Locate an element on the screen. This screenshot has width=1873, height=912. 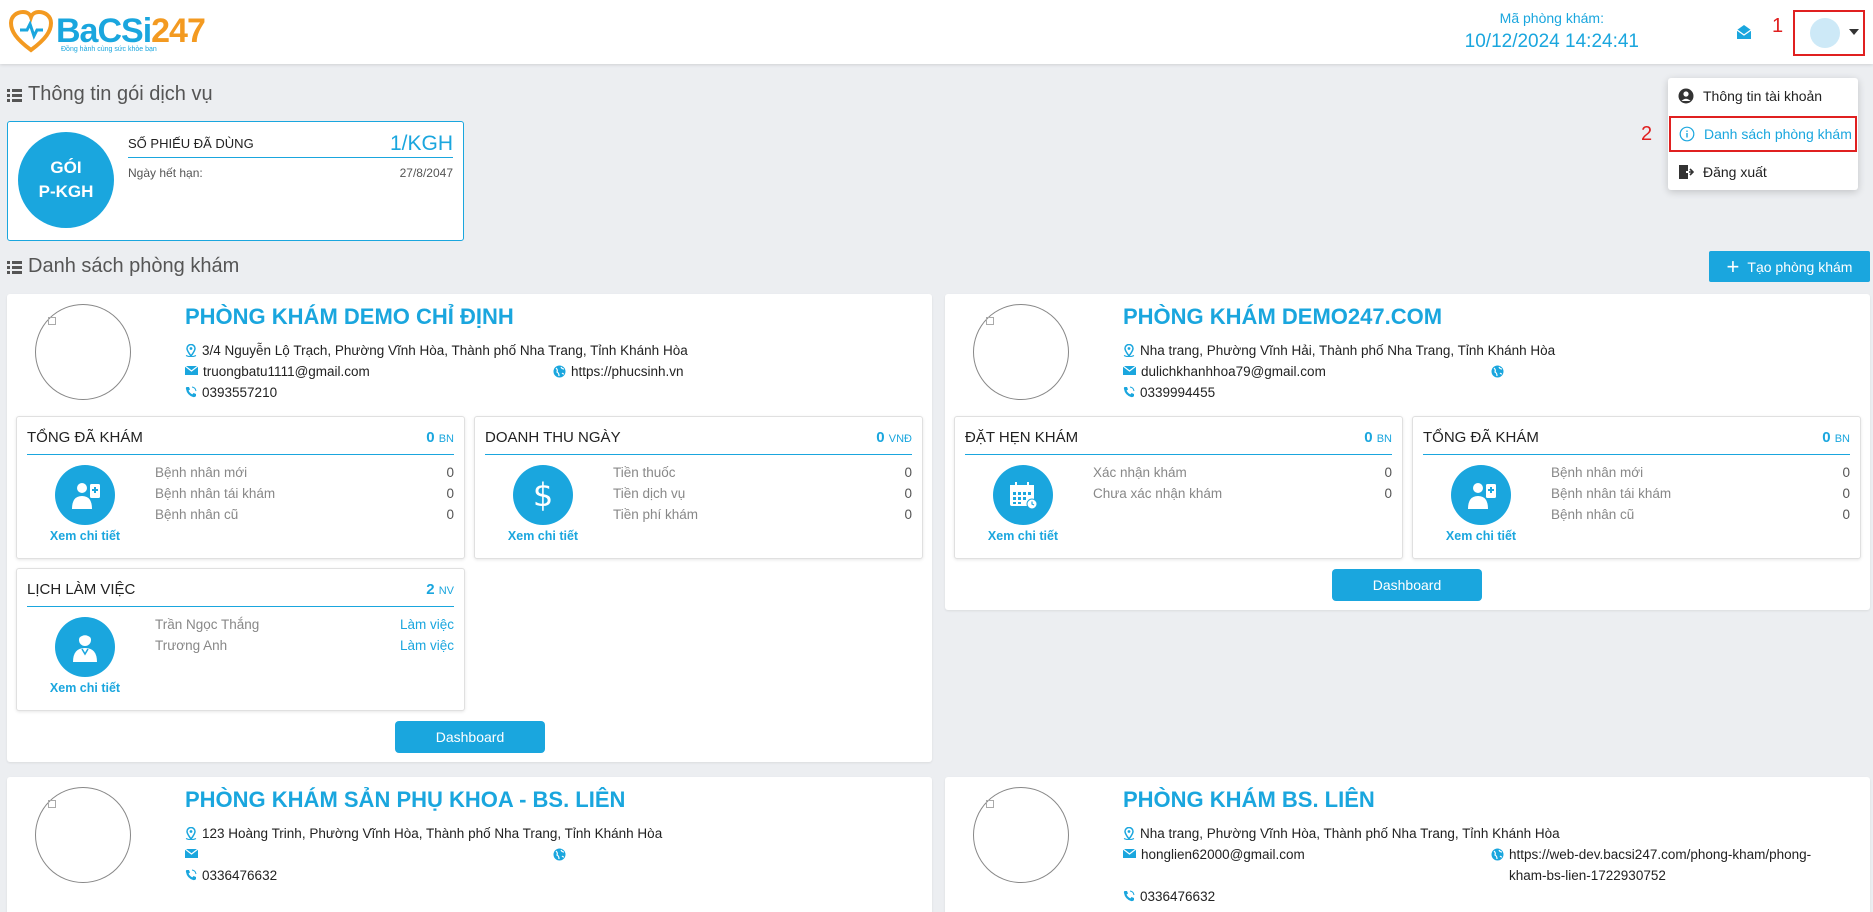
annotation-1: 1 is located at coordinates (1778, 26).